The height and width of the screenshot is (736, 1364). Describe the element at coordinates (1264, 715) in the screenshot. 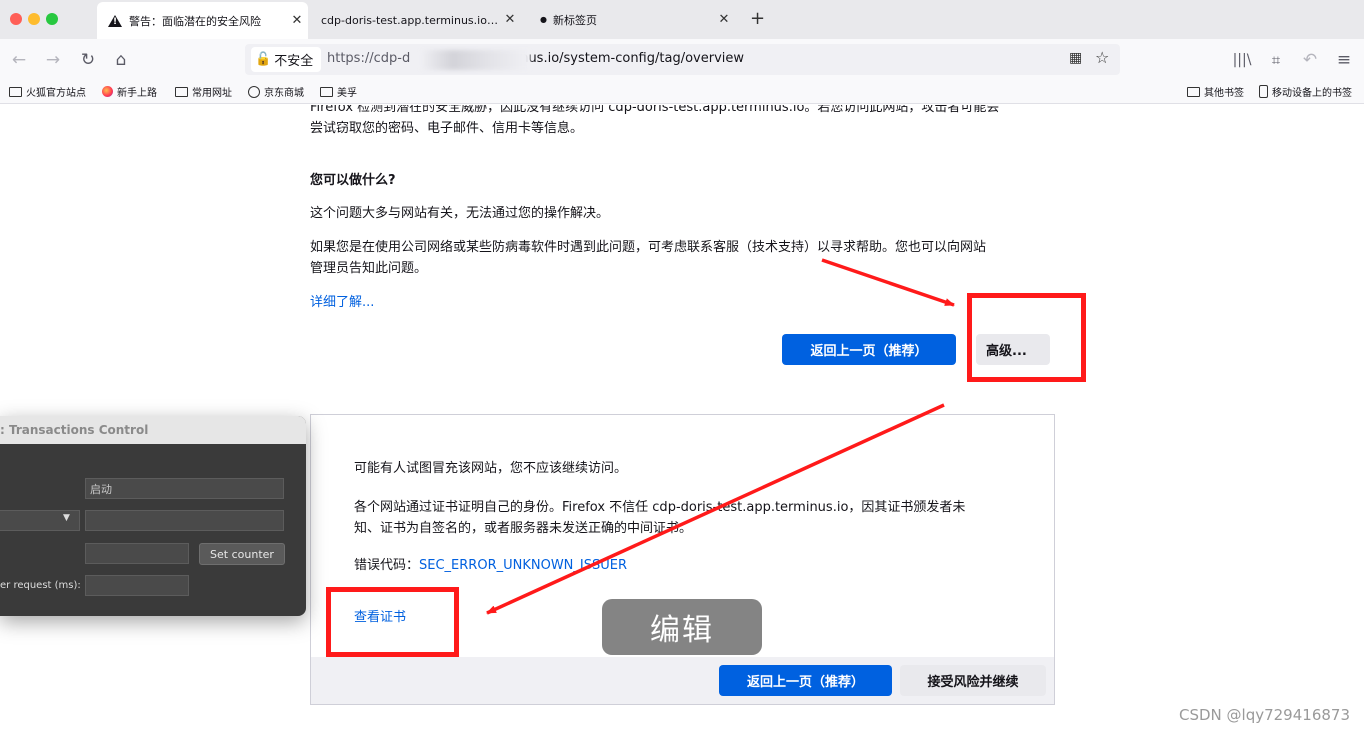

I see `csdn-watermark: CSDN @lqy729416873` at that location.